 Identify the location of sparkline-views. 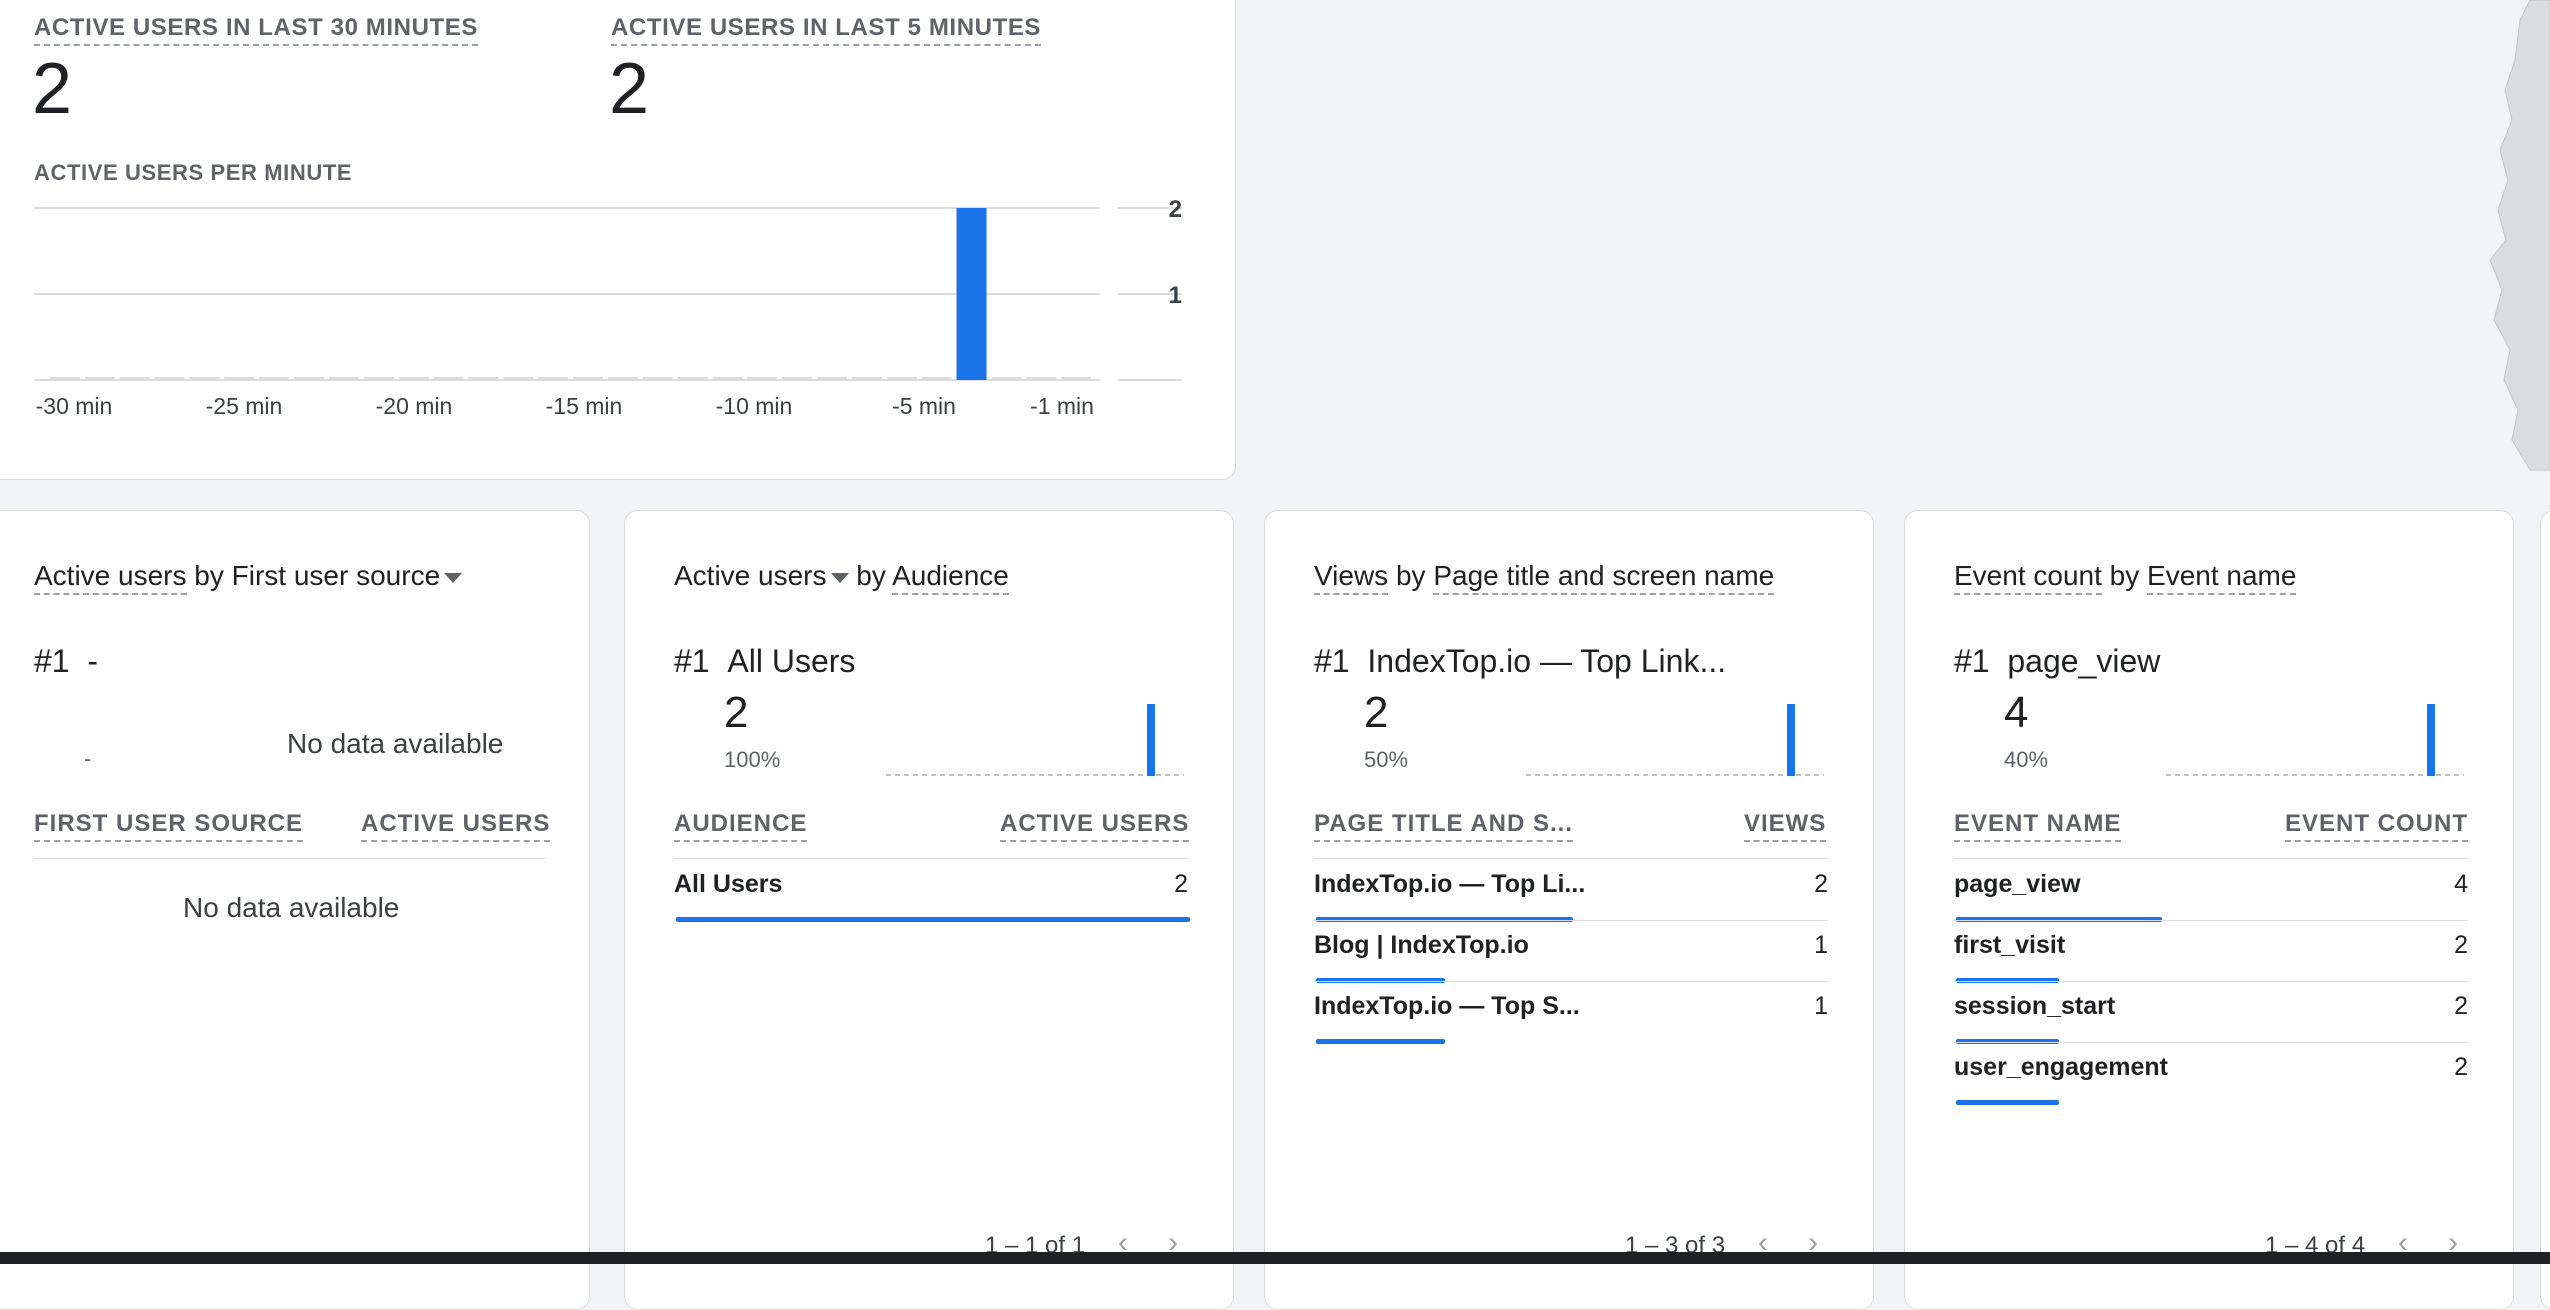
(1675, 740).